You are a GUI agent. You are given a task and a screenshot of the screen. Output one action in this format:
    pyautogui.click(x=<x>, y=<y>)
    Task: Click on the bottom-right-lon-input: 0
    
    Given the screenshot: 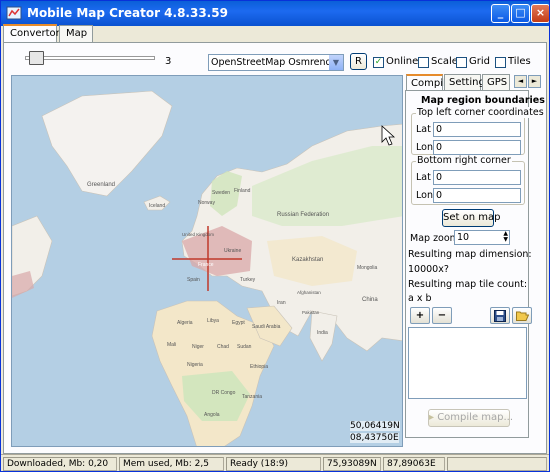 What is the action you would take?
    pyautogui.click(x=477, y=195)
    